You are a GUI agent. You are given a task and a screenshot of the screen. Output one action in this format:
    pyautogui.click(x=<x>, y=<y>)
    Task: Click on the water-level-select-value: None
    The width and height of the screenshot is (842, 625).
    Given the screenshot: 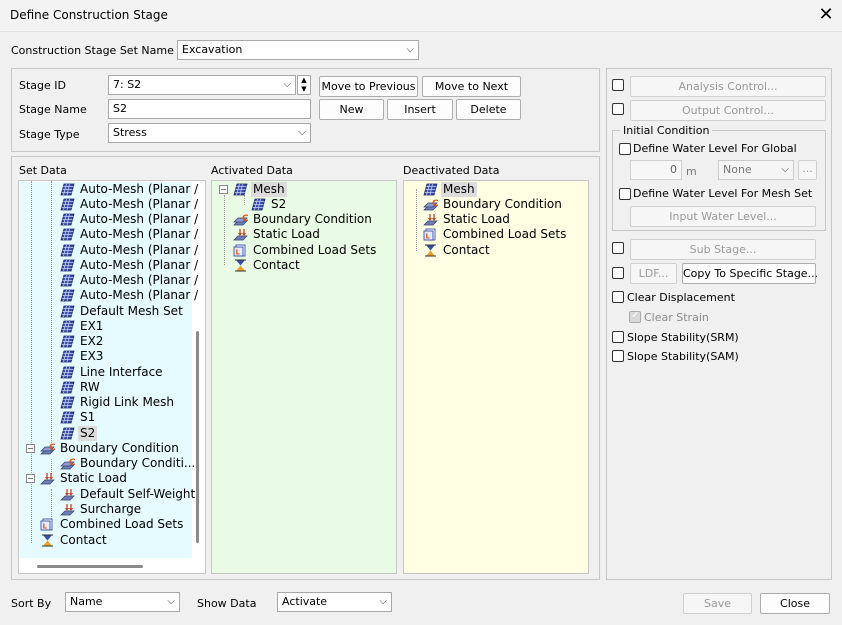 What is the action you would take?
    pyautogui.click(x=737, y=169)
    